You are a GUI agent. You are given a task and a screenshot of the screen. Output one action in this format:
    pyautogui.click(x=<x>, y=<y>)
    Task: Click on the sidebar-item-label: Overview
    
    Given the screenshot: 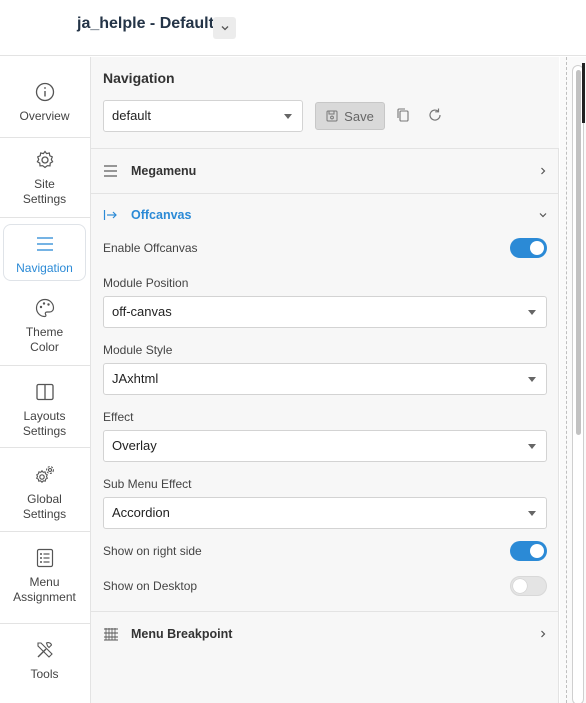 What is the action you would take?
    pyautogui.click(x=44, y=116)
    